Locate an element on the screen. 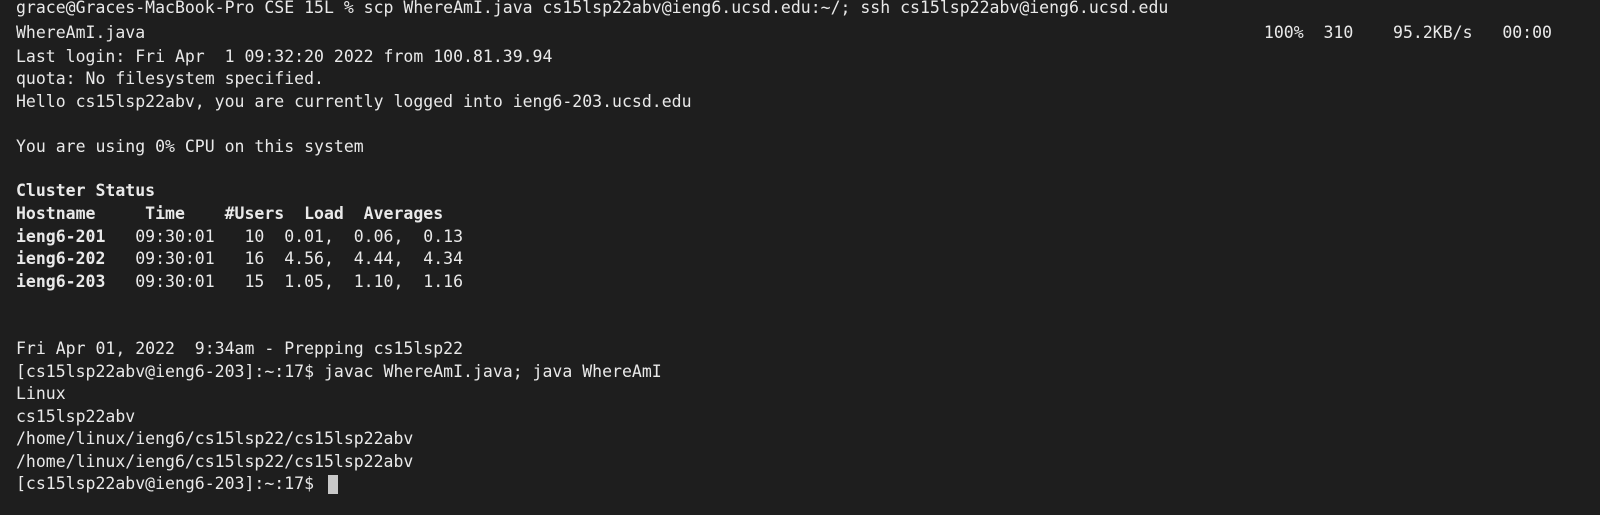 This screenshot has height=515, width=1600. terminal-prompt-line: [cs15lsp22abv@ieng6-203]:~:17$ is located at coordinates (177, 484).